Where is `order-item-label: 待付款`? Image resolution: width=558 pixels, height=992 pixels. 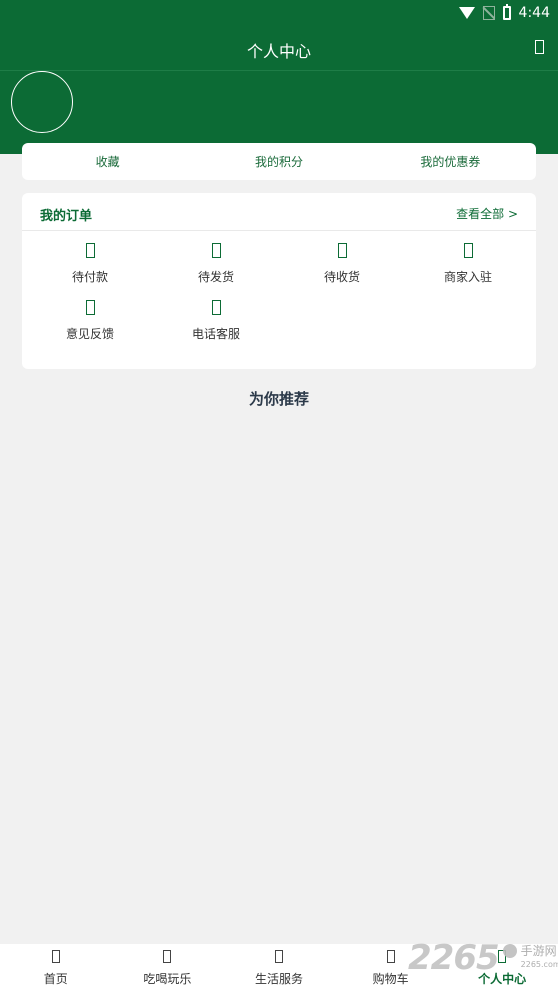 order-item-label: 待付款 is located at coordinates (89, 277).